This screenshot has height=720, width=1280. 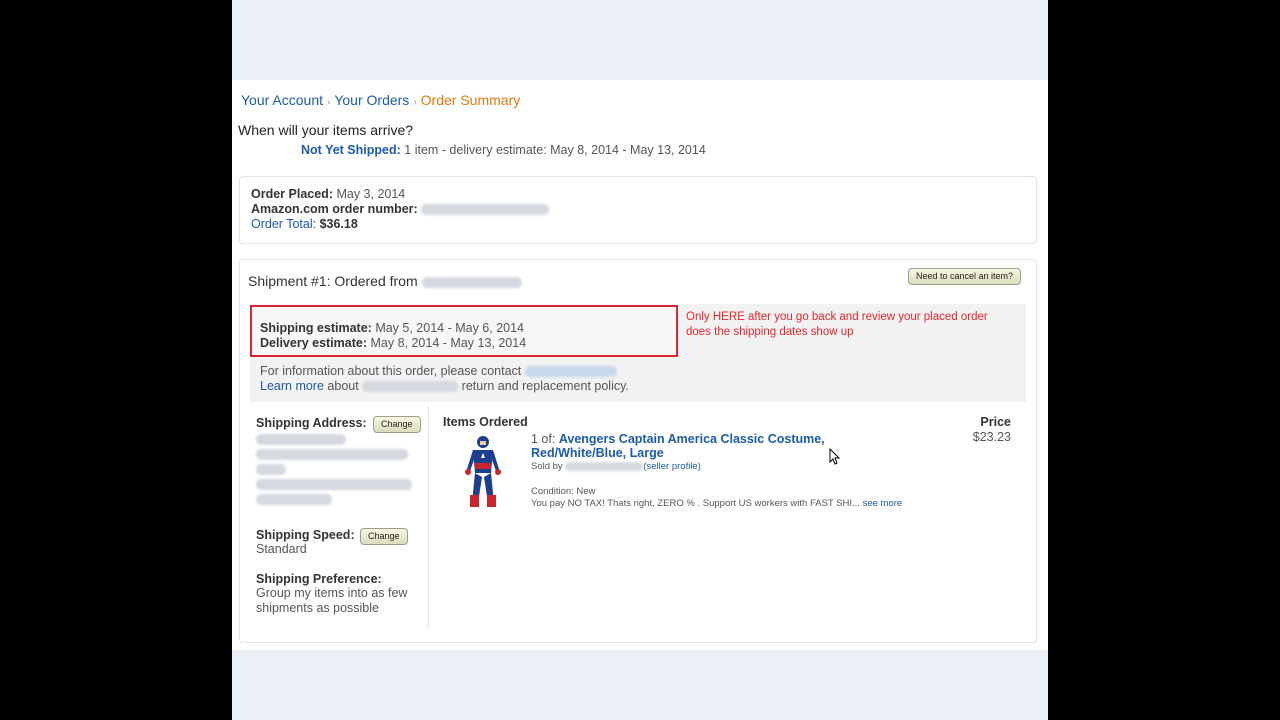 I want to click on order-placed-value: May 3, 2014, so click(x=371, y=194).